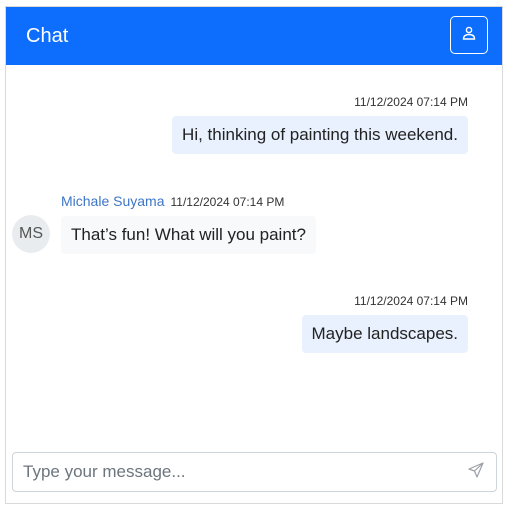 The height and width of the screenshot is (508, 511). I want to click on message-bubble: That’s fun! What will you paint?, so click(188, 235).